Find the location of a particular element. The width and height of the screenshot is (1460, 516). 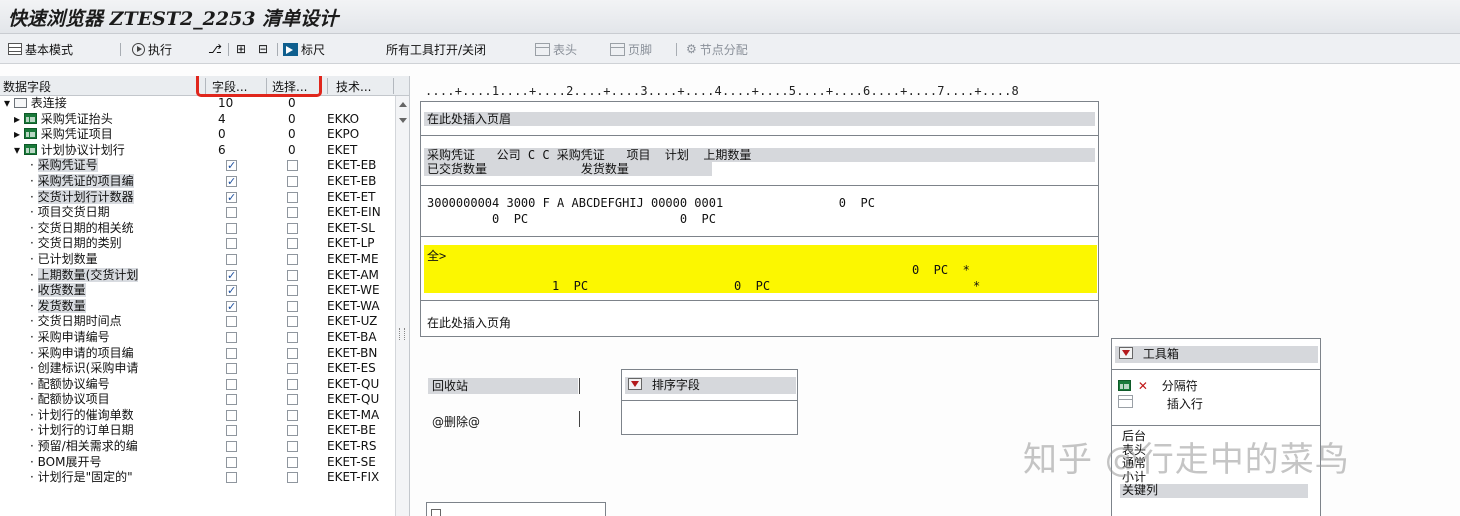

column-header-data-field: 数据字段 is located at coordinates (27, 86).